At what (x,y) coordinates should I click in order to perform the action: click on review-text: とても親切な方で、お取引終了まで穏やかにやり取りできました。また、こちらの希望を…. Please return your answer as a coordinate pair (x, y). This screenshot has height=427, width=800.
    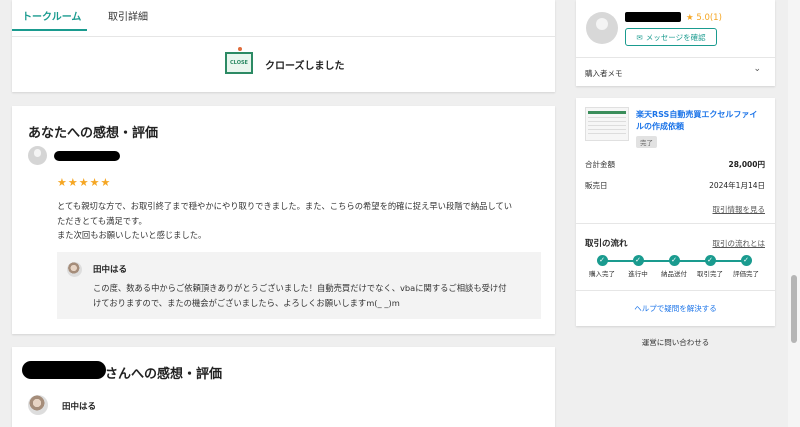
    Looking at the image, I should click on (285, 220).